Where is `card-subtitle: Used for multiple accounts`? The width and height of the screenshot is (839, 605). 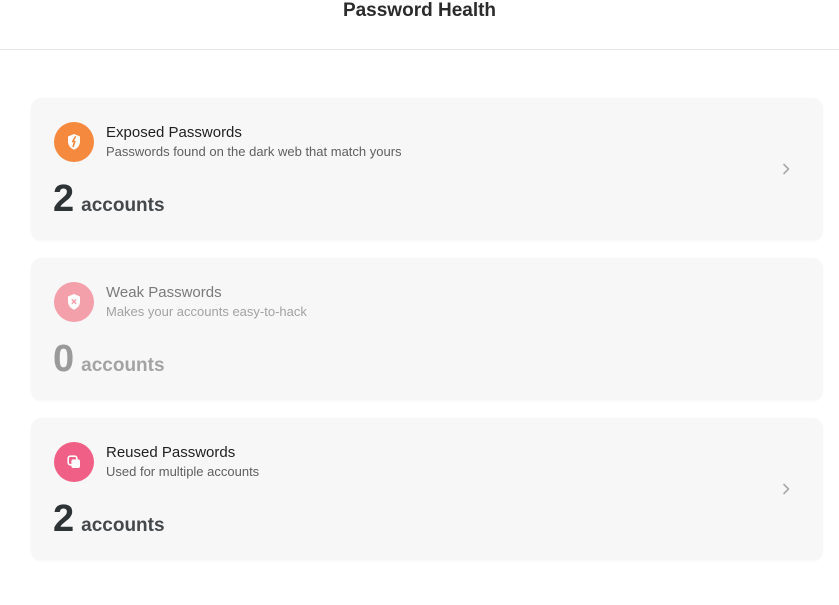 card-subtitle: Used for multiple accounts is located at coordinates (183, 471).